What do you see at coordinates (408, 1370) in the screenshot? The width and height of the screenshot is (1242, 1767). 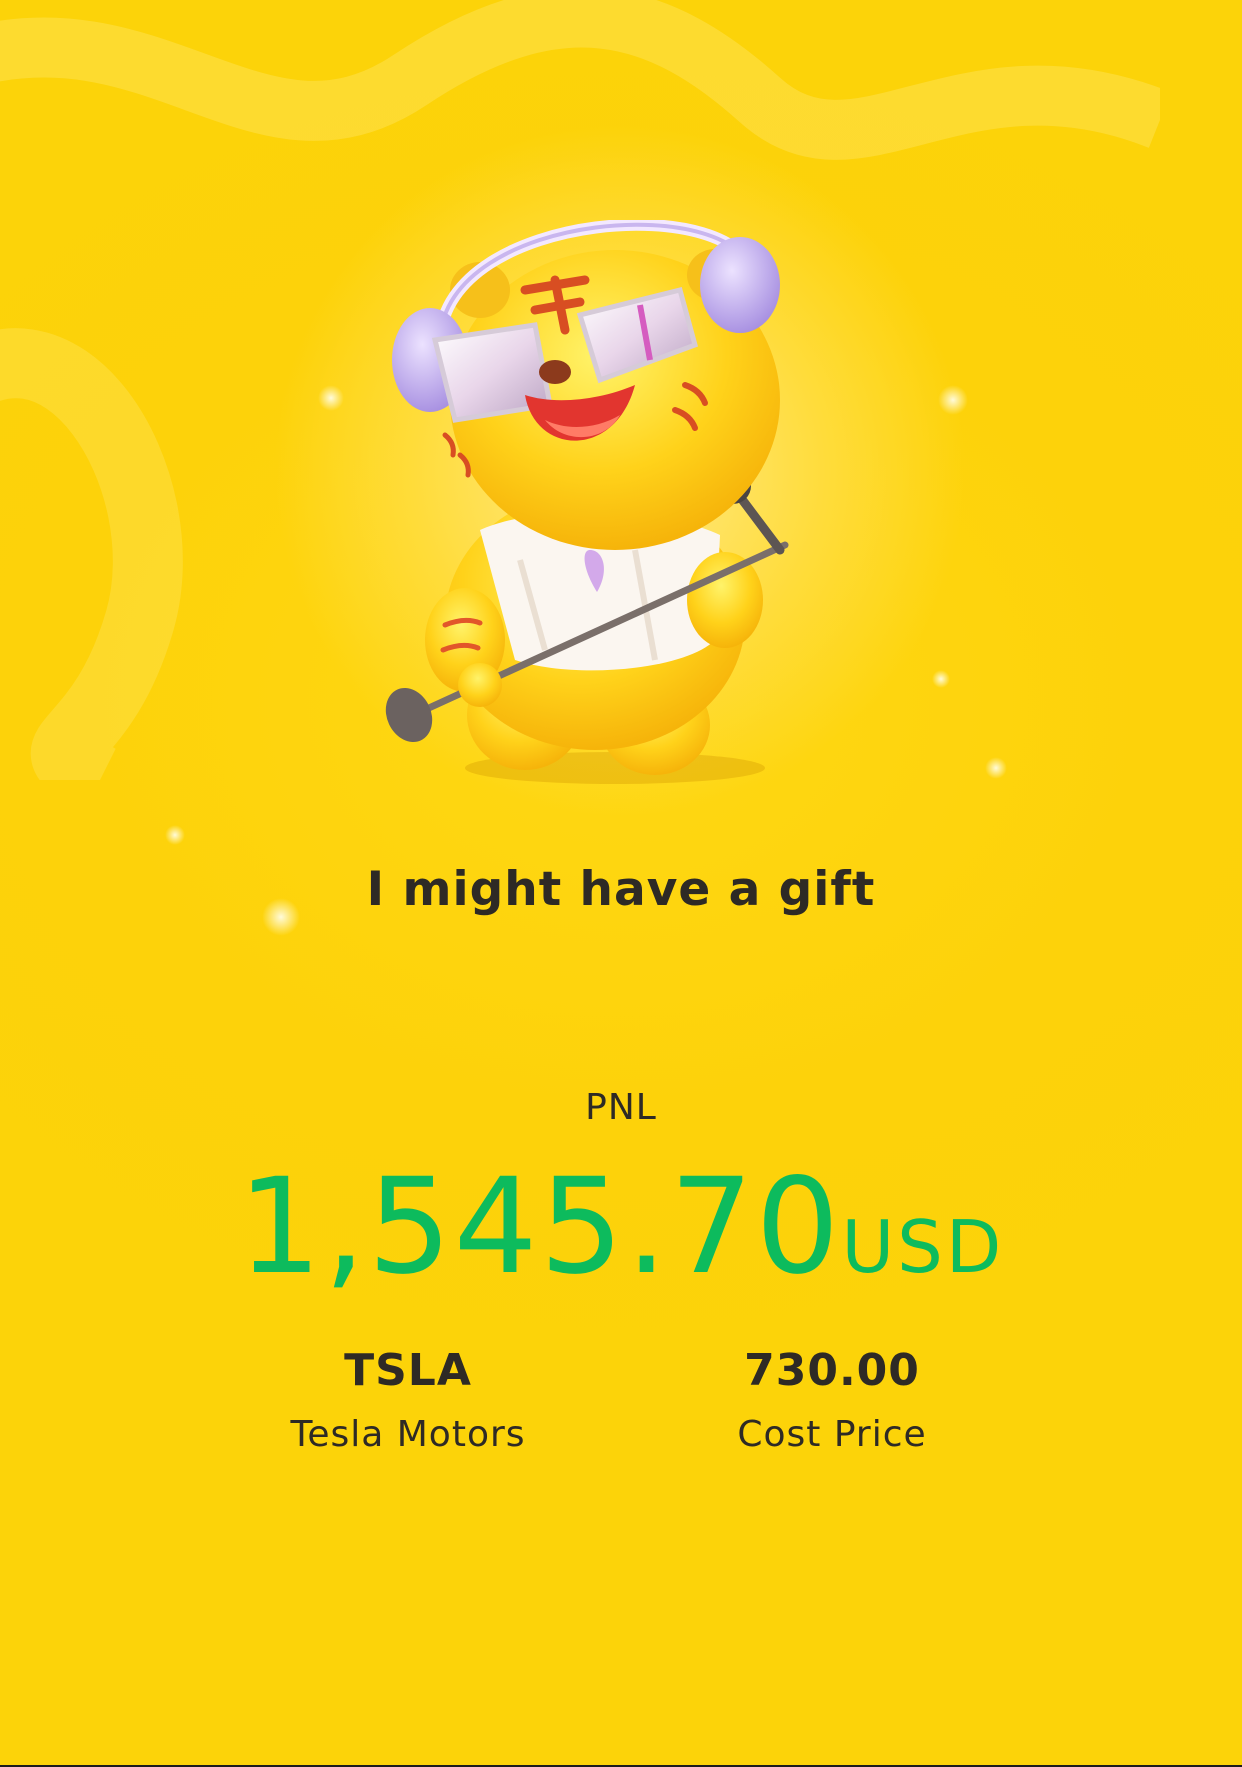 I see `stock-ticker: TSLA` at bounding box center [408, 1370].